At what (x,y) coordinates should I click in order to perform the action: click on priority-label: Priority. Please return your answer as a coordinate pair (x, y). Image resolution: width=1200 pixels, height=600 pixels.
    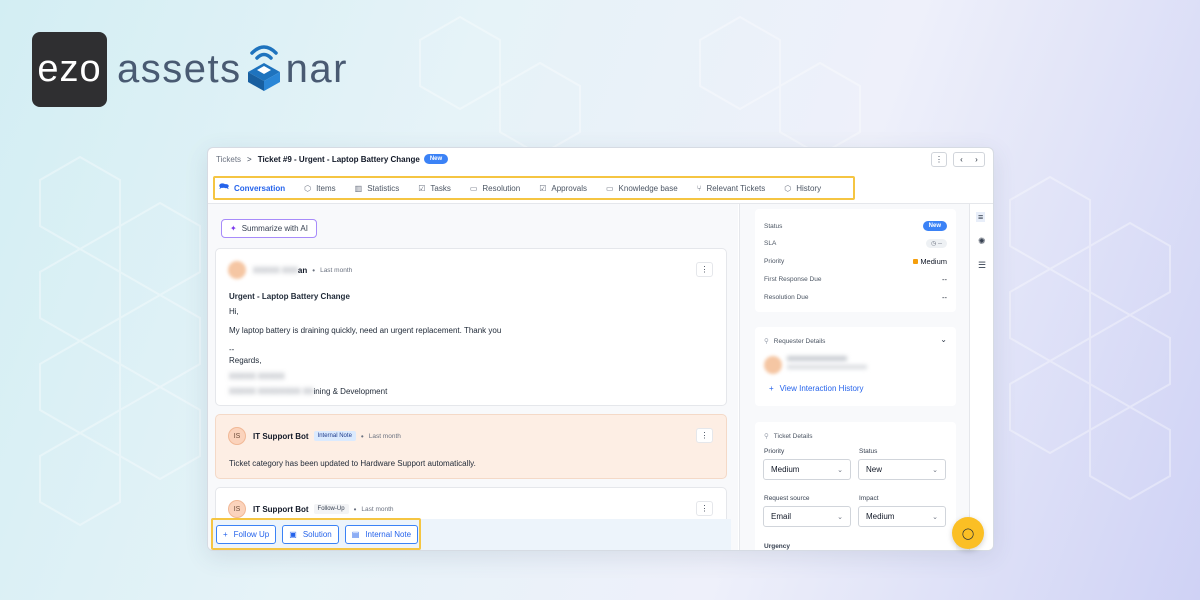
    Looking at the image, I should click on (774, 261).